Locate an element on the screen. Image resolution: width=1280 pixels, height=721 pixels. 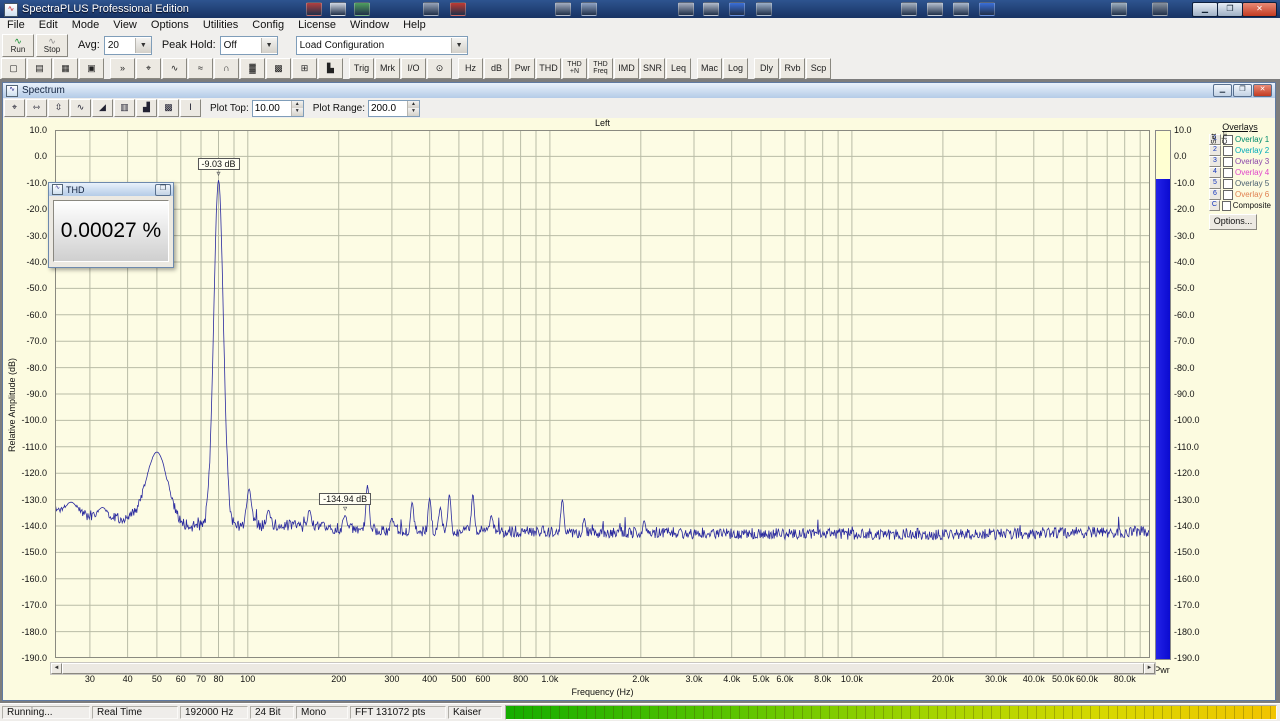
plot-range-input is located at coordinates (388, 108).